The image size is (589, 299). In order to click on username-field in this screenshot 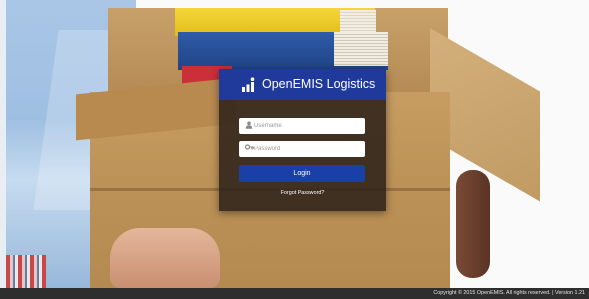, I will do `click(302, 126)`.